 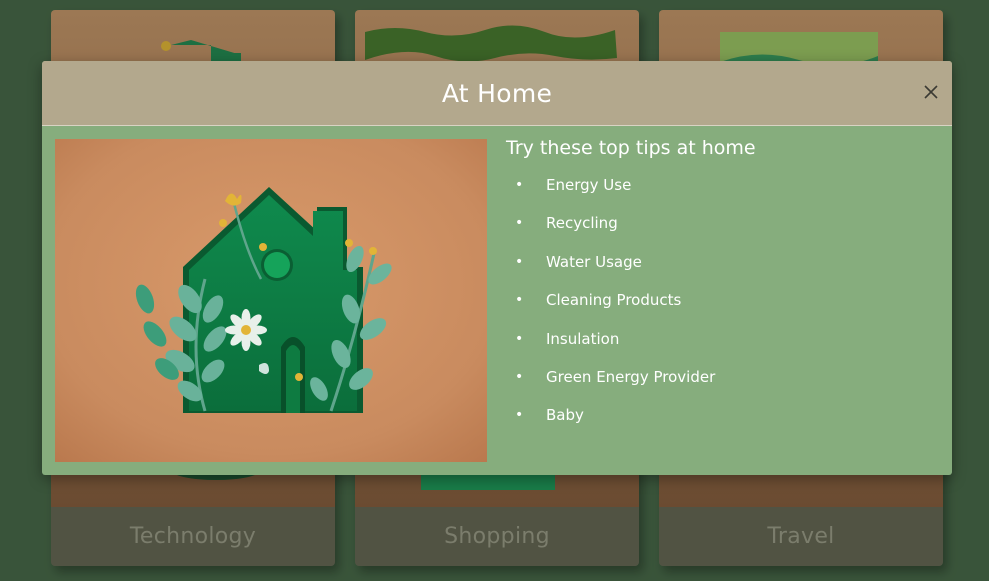 What do you see at coordinates (721, 262) in the screenshot?
I see `list-item: • Water Usage` at bounding box center [721, 262].